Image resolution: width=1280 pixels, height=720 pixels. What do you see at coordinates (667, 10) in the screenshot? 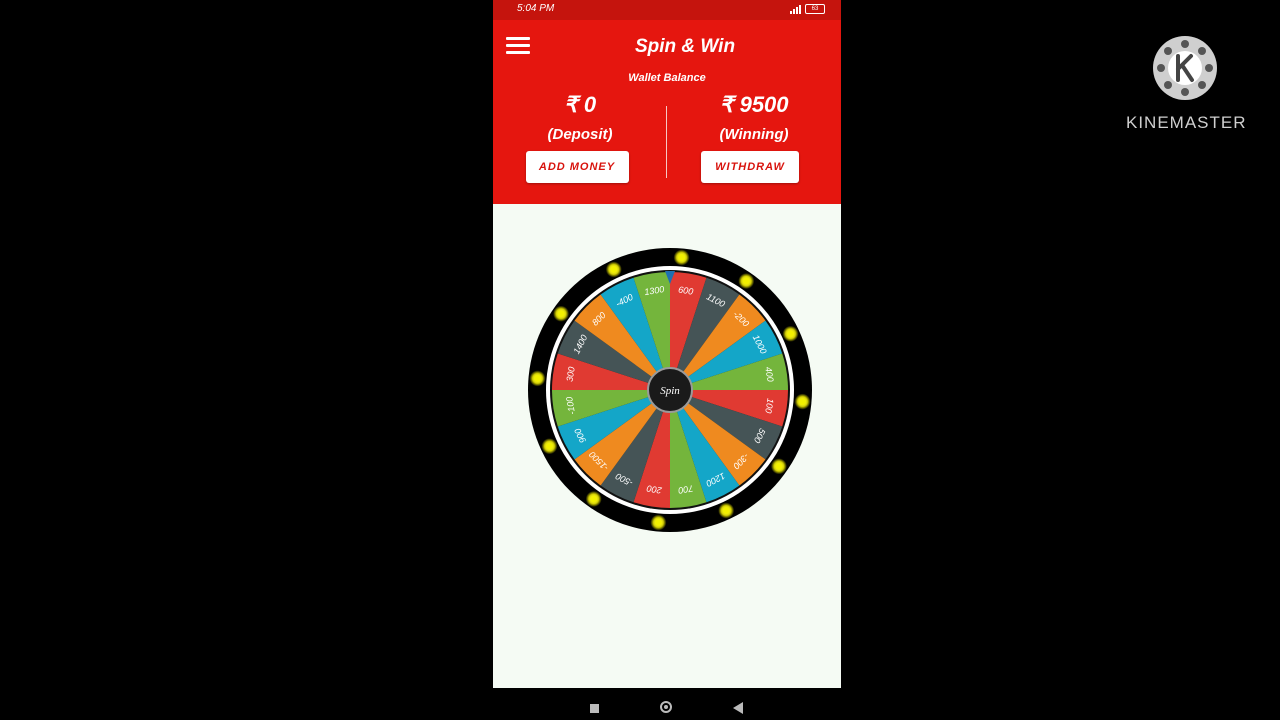
I see `status-bar: 5:04 PM 63` at bounding box center [667, 10].